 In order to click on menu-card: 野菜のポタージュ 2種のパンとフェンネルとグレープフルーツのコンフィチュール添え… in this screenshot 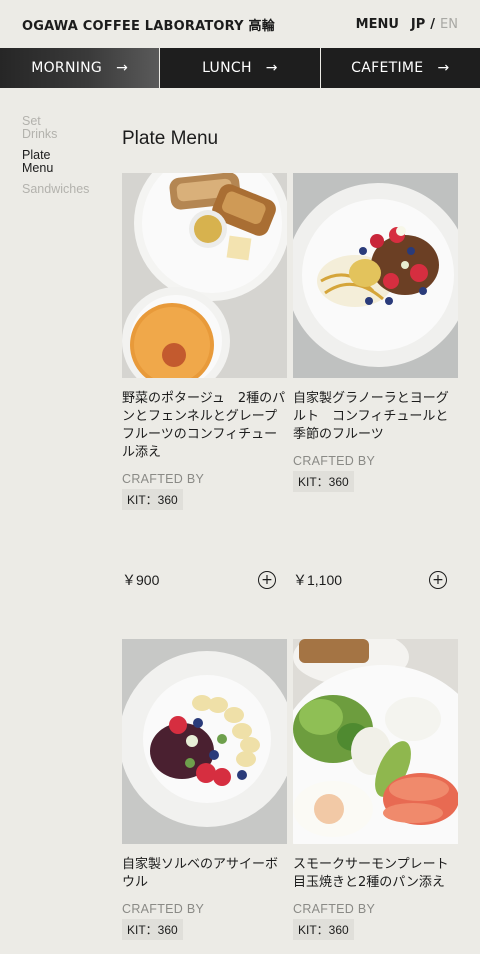, I will do `click(204, 381)`.